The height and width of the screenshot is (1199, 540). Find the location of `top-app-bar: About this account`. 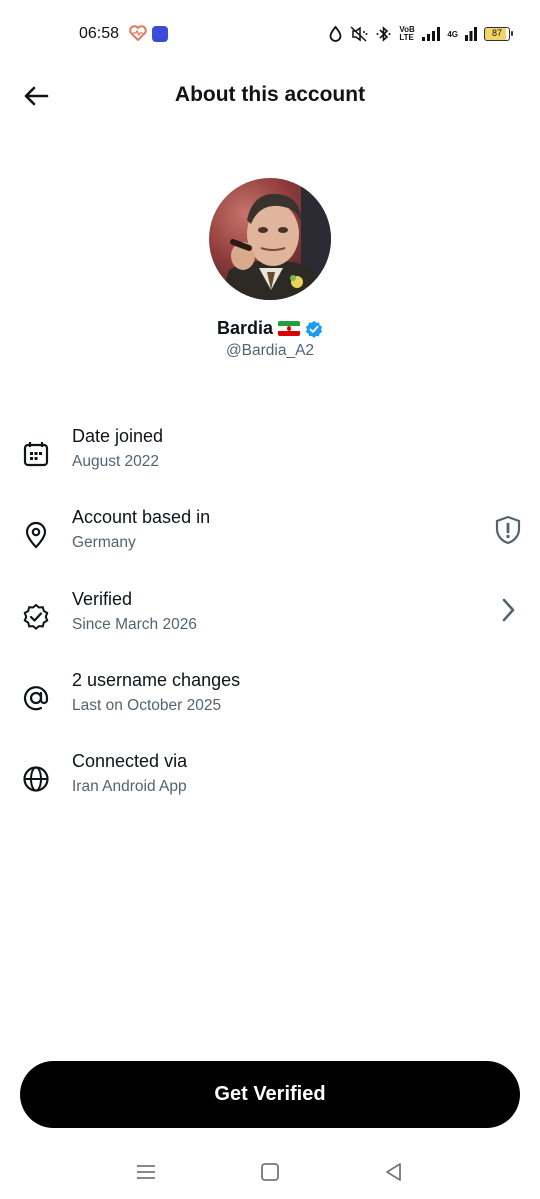

top-app-bar: About this account is located at coordinates (270, 96).